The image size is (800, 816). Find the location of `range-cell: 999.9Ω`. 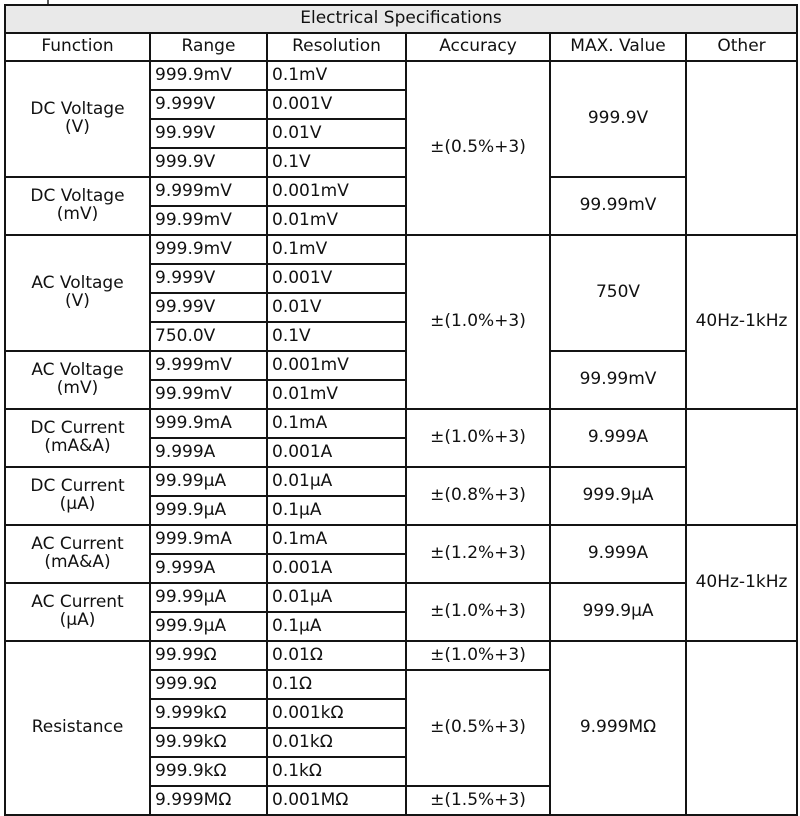

range-cell: 999.9Ω is located at coordinates (208, 684).